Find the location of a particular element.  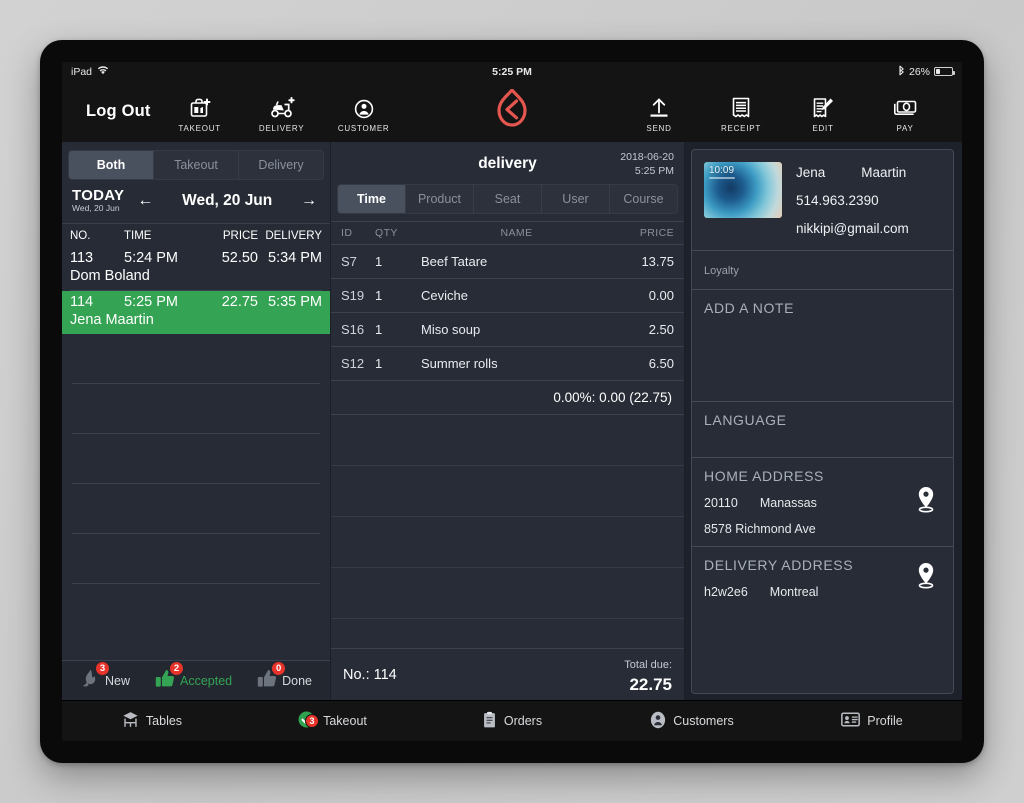

language-label: LANGUAGE is located at coordinates (745, 420).